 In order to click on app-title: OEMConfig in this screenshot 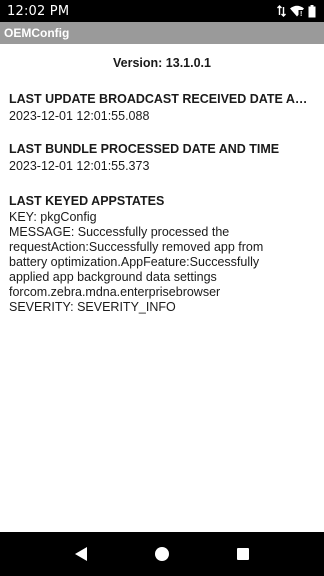, I will do `click(37, 33)`.